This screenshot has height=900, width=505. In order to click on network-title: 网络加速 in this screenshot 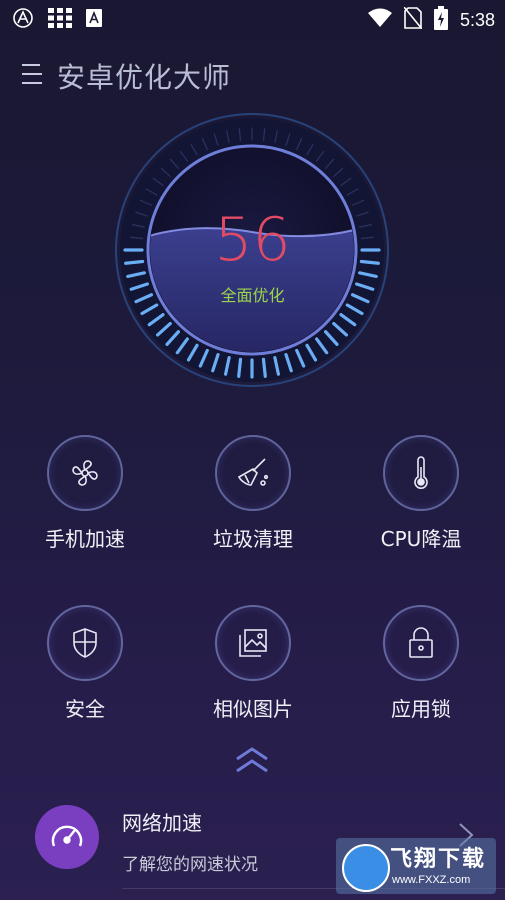, I will do `click(162, 823)`.